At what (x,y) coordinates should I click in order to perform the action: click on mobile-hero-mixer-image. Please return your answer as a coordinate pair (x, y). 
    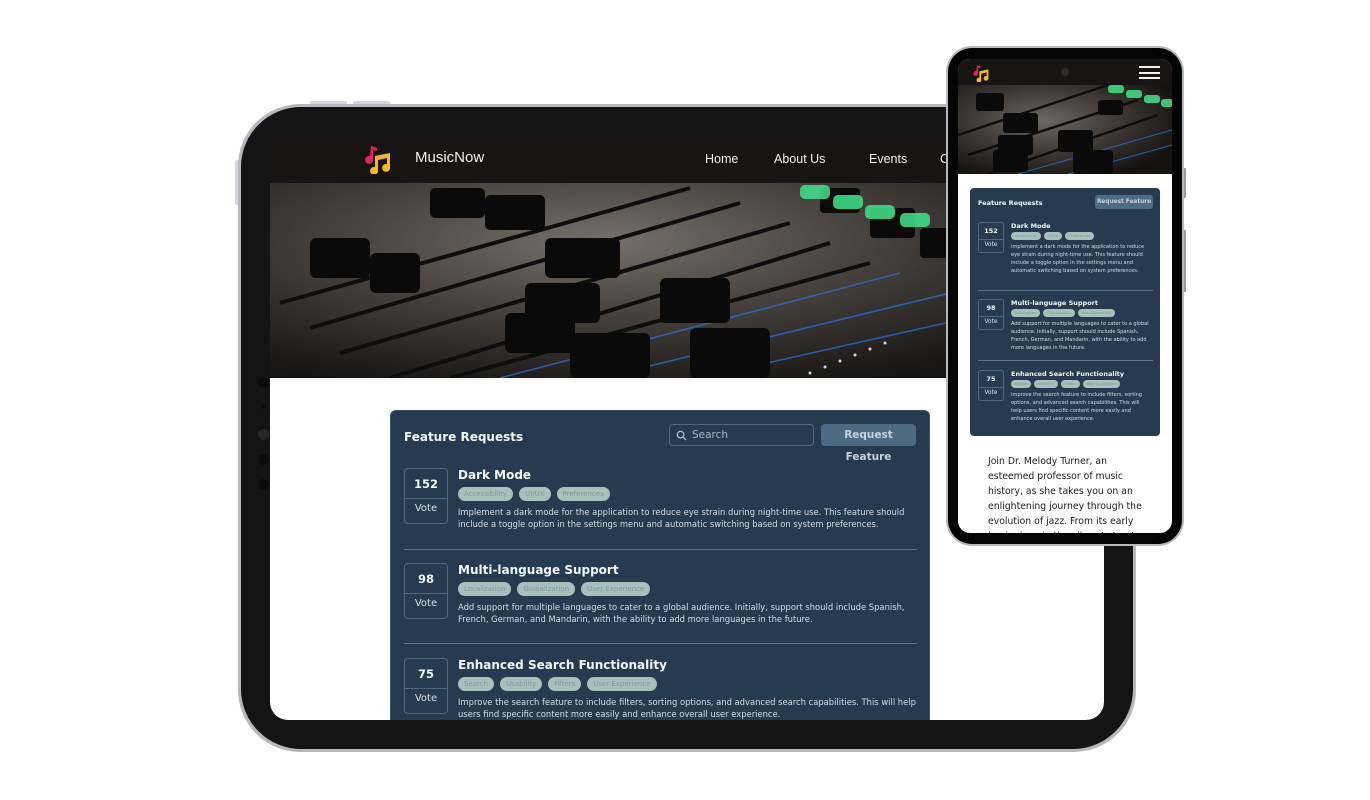
    Looking at the image, I should click on (1065, 129).